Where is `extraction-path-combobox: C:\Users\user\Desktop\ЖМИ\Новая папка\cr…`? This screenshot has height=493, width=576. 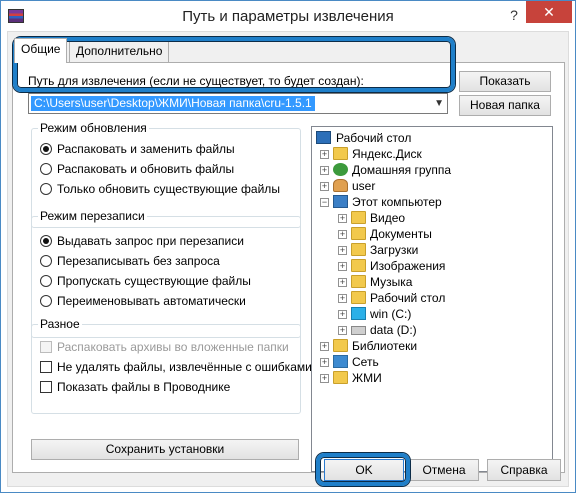
extraction-path-combobox: C:\Users\user\Desktop\ЖМИ\Новая папка\cr… is located at coordinates (238, 103).